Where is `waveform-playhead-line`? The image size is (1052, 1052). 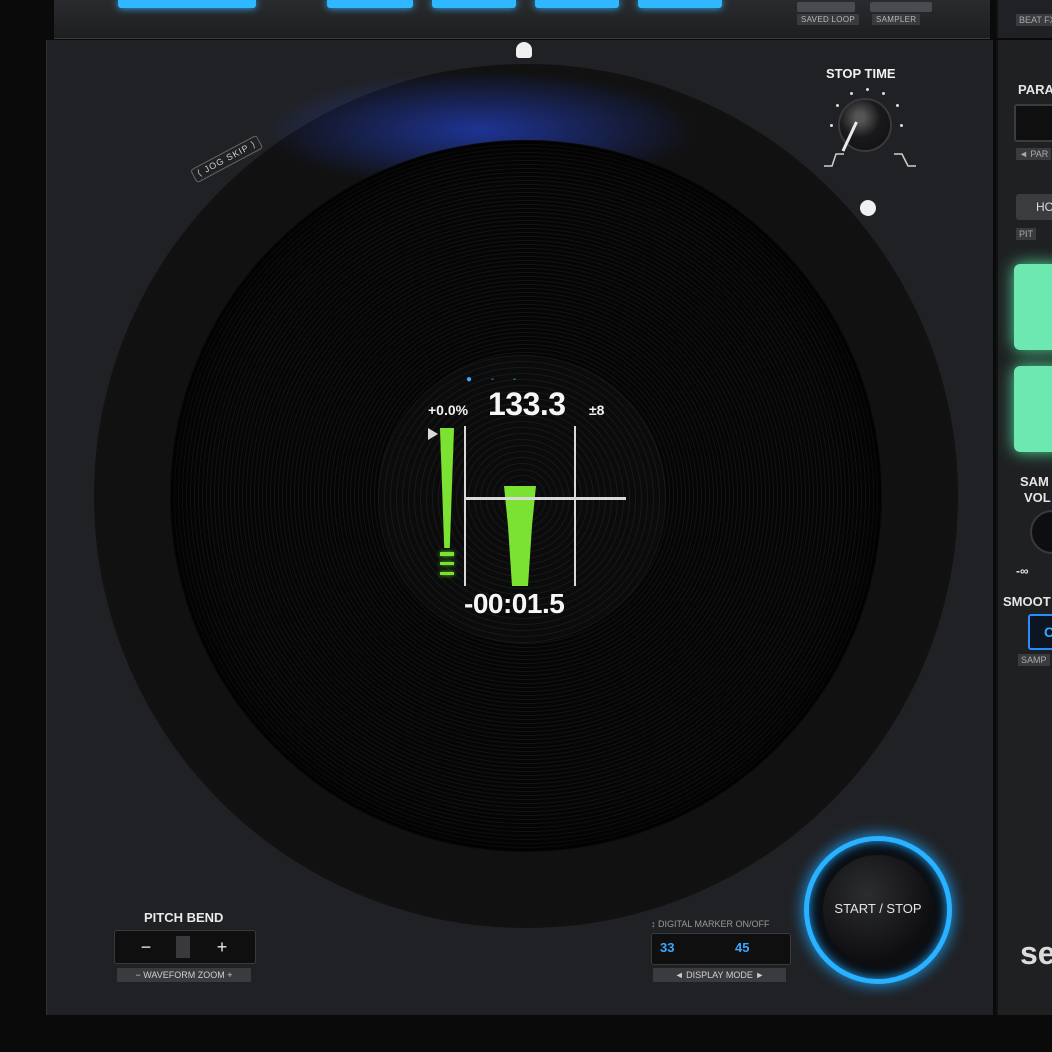 waveform-playhead-line is located at coordinates (546, 498).